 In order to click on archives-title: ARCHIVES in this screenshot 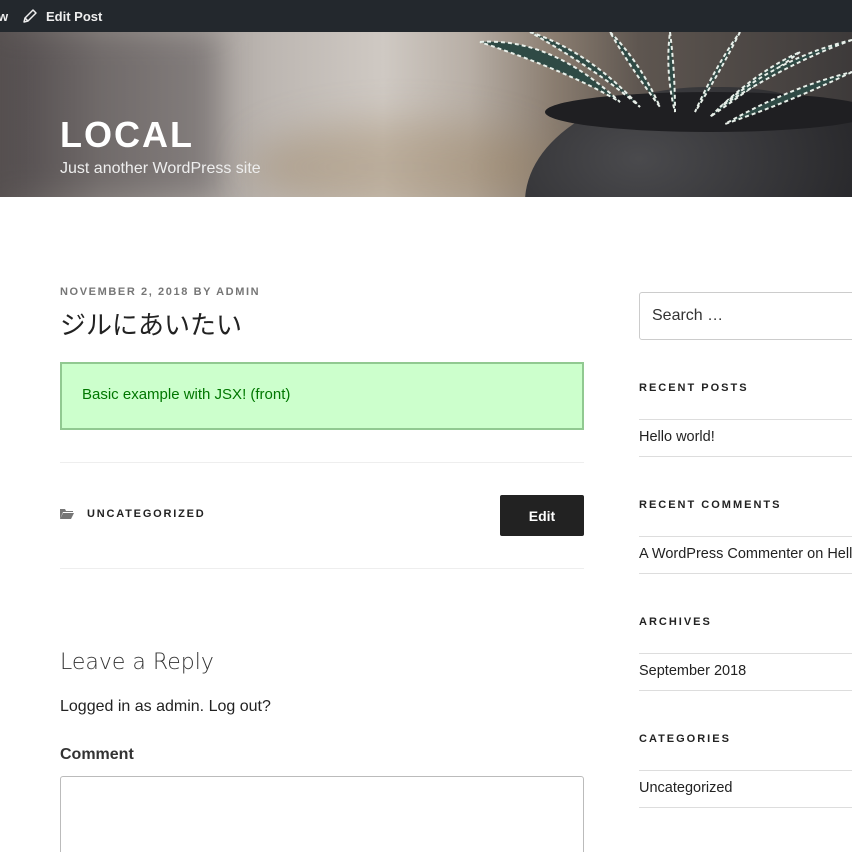, I will do `click(675, 622)`.